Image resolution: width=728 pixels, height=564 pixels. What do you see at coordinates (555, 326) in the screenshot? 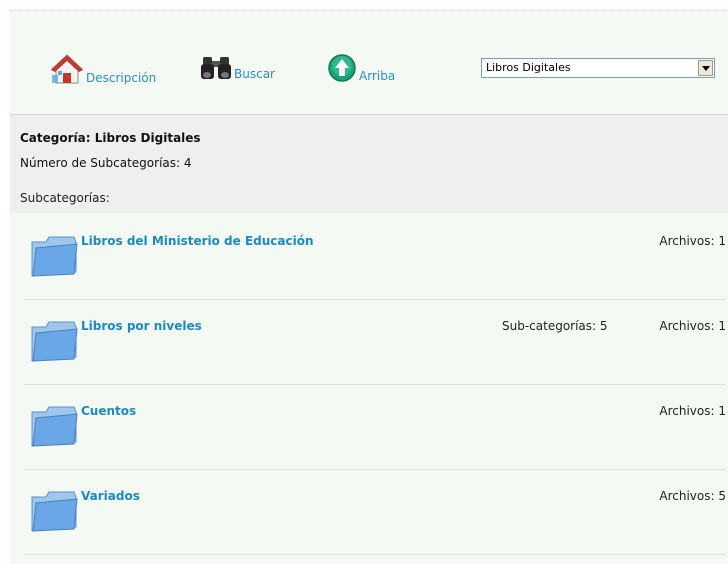
I see `subcategory-count-badge: Sub-categorías: 5` at bounding box center [555, 326].